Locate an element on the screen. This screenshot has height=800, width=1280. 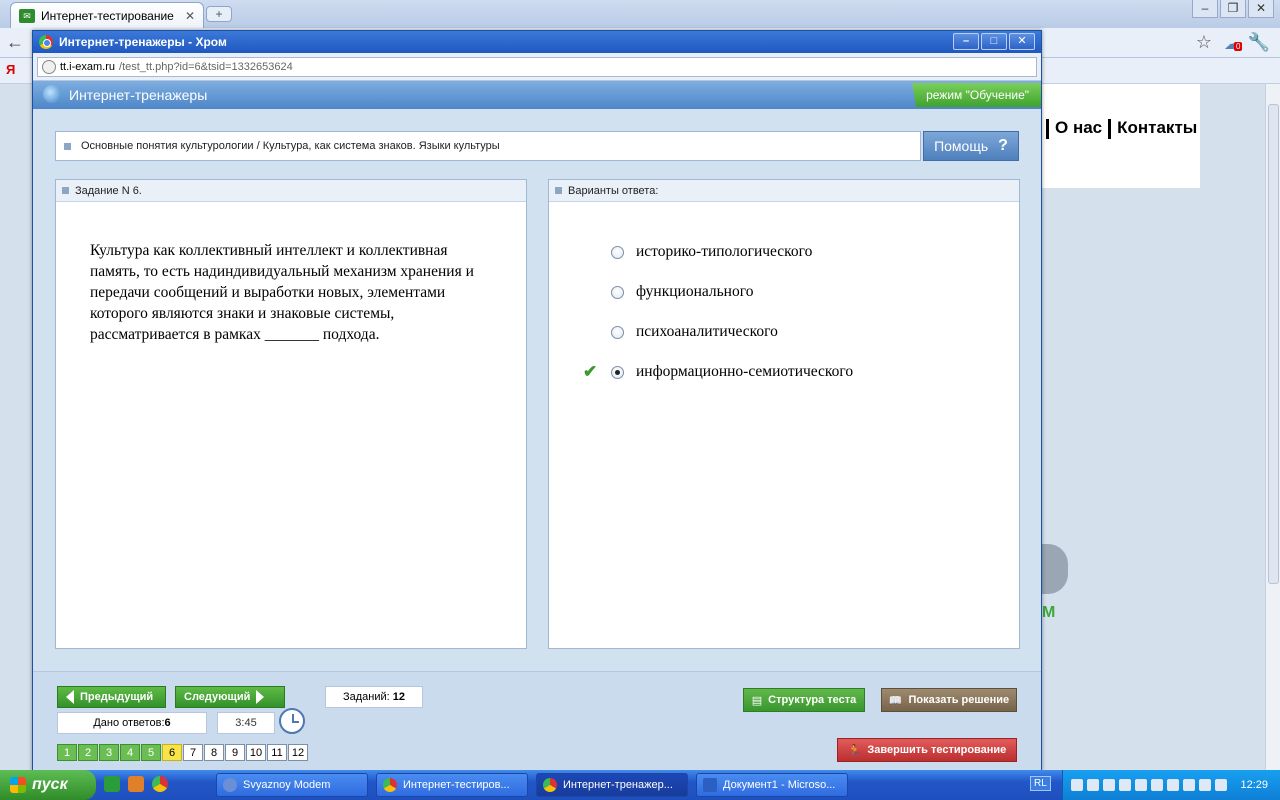
test-structure-button: ▤ Структура теста is located at coordinates (804, 700).